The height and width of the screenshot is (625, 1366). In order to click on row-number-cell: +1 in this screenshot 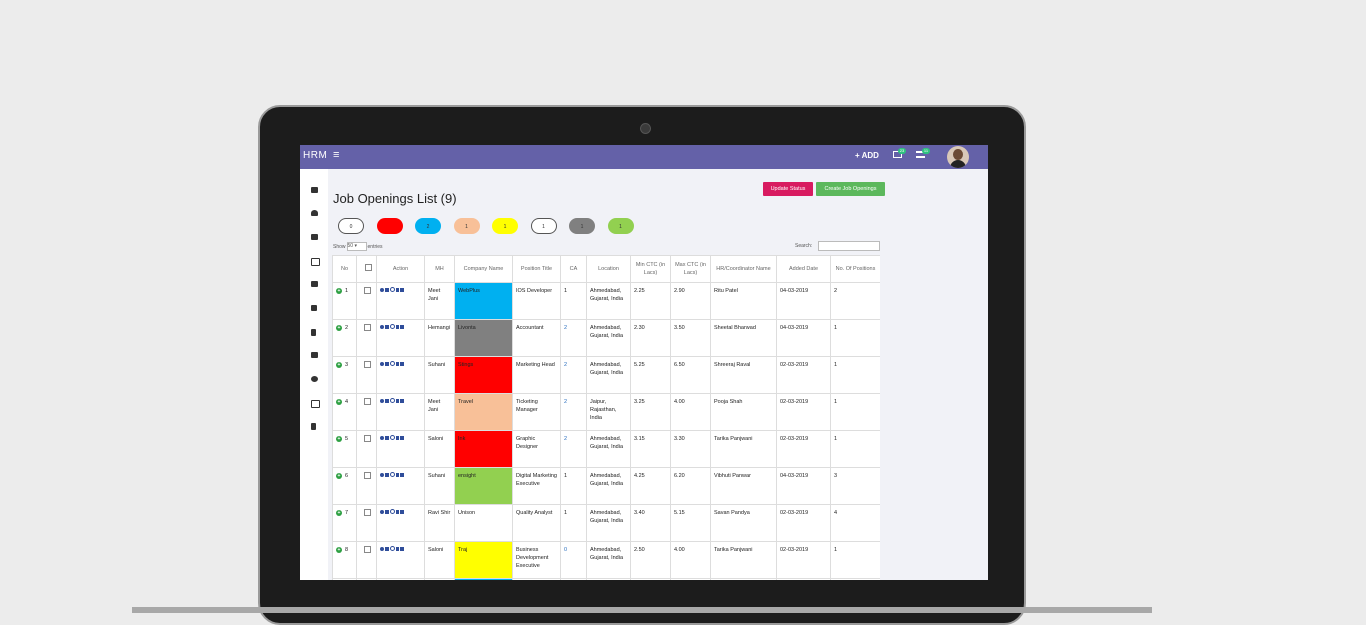, I will do `click(344, 301)`.